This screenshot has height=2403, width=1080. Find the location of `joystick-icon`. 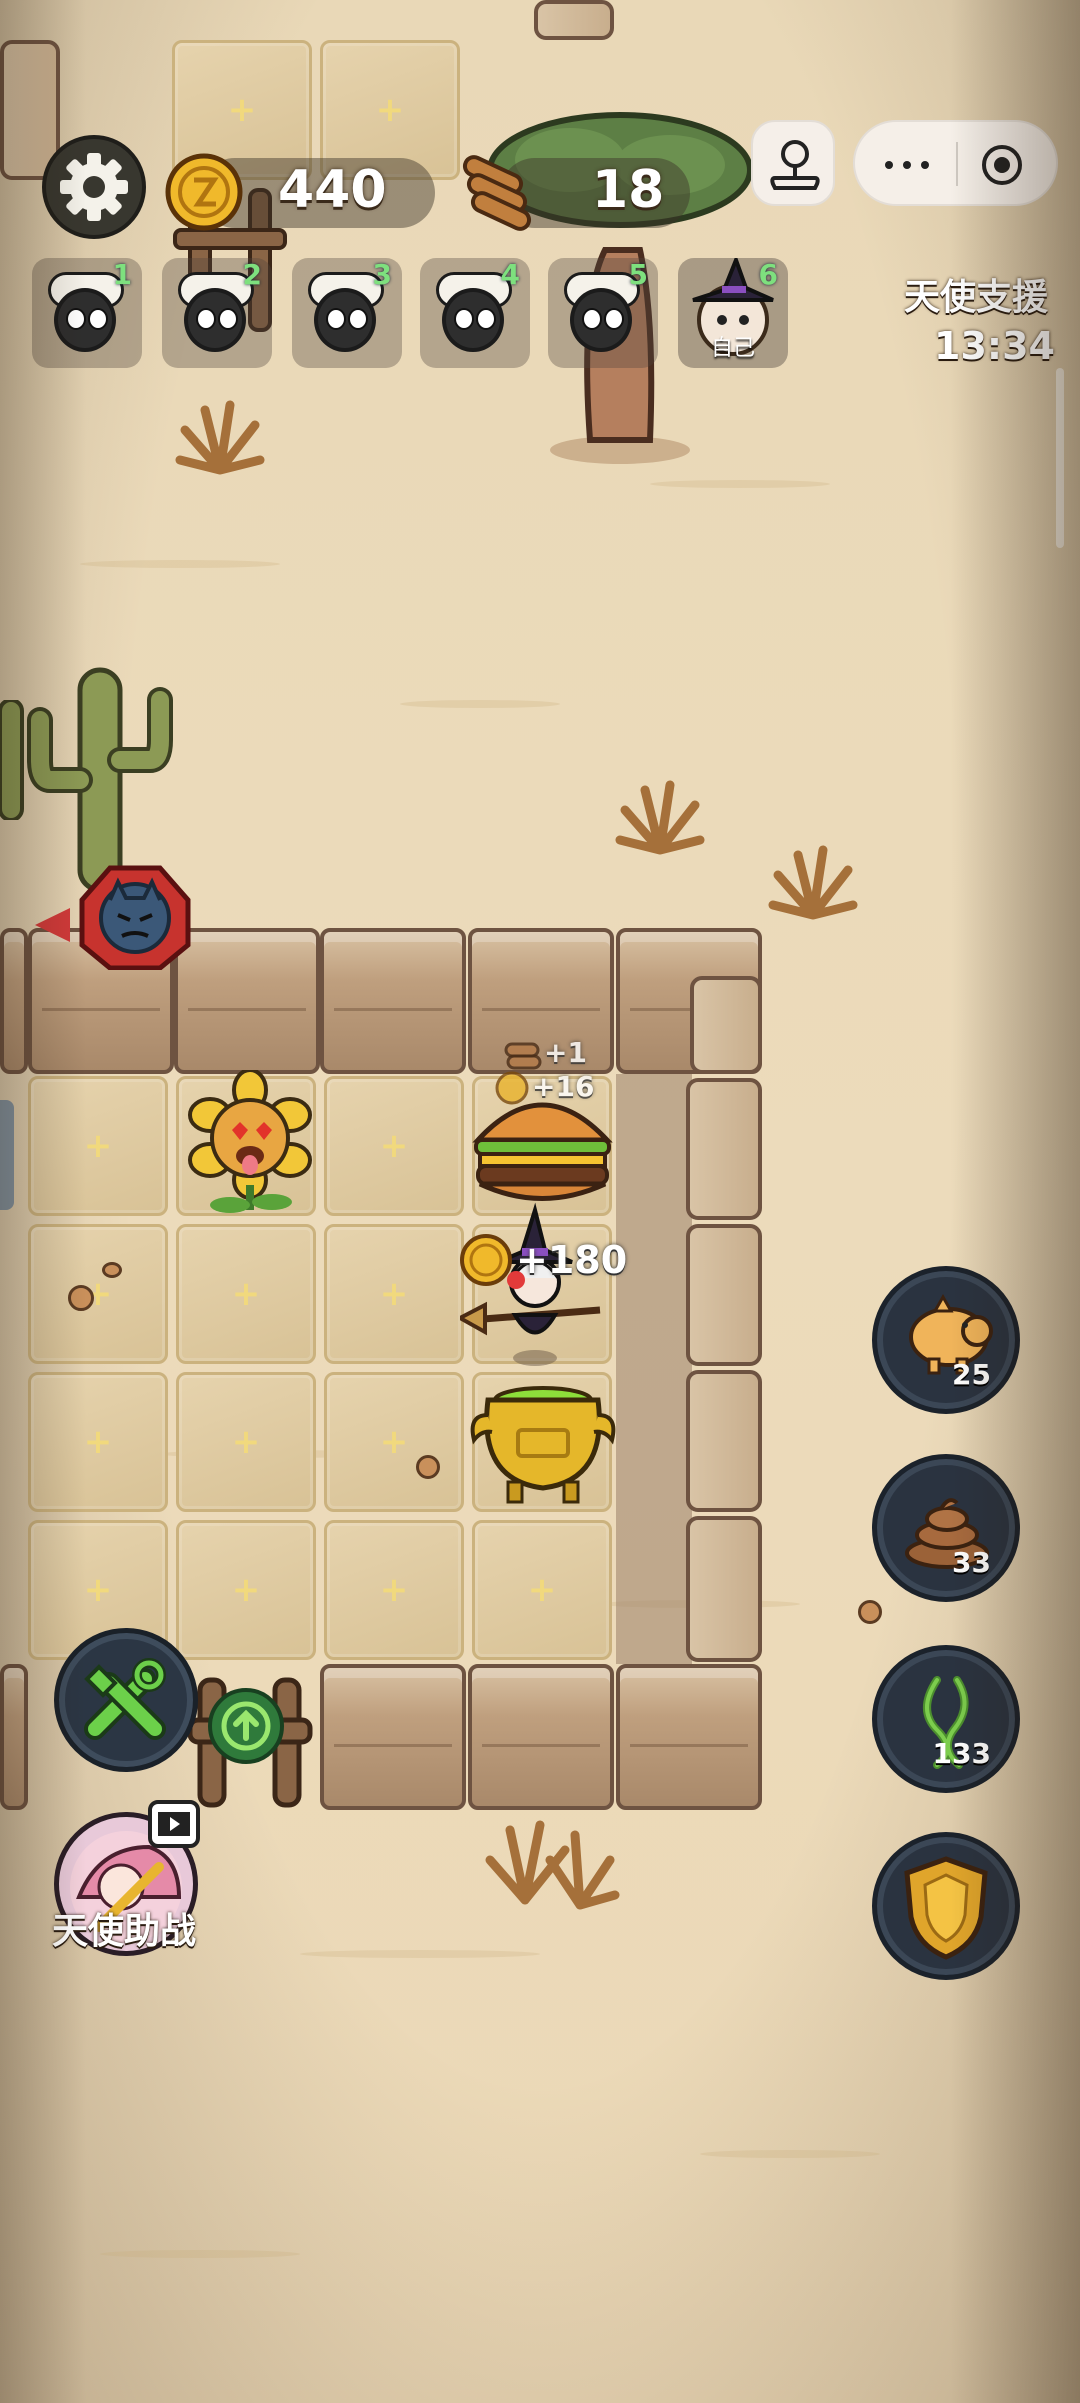

joystick-icon is located at coordinates (795, 165).